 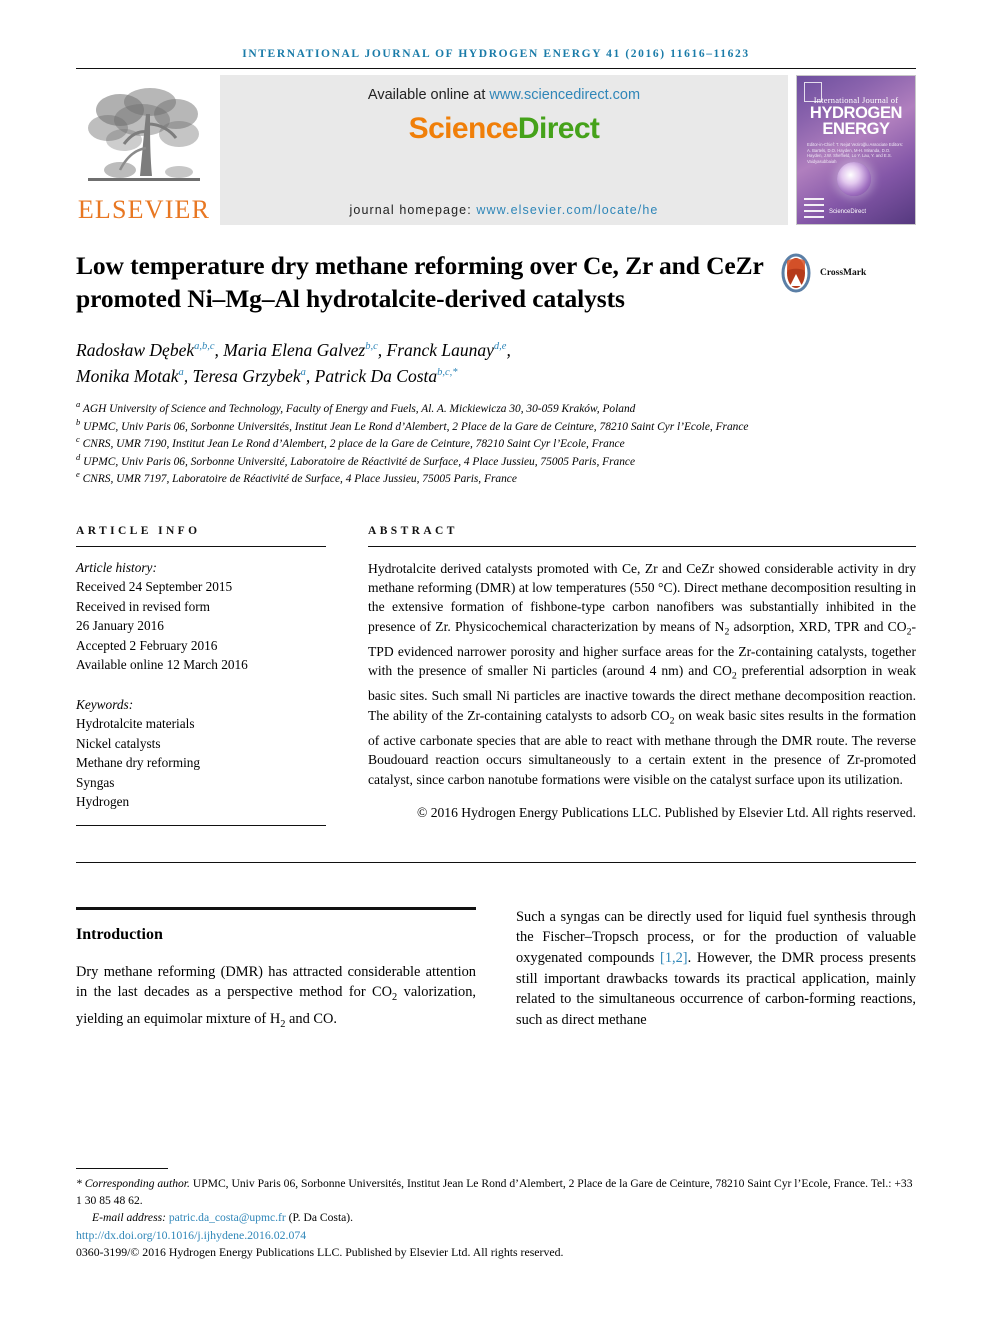 I want to click on sciencedirect-logo: ScienceDirect, so click(x=504, y=129).